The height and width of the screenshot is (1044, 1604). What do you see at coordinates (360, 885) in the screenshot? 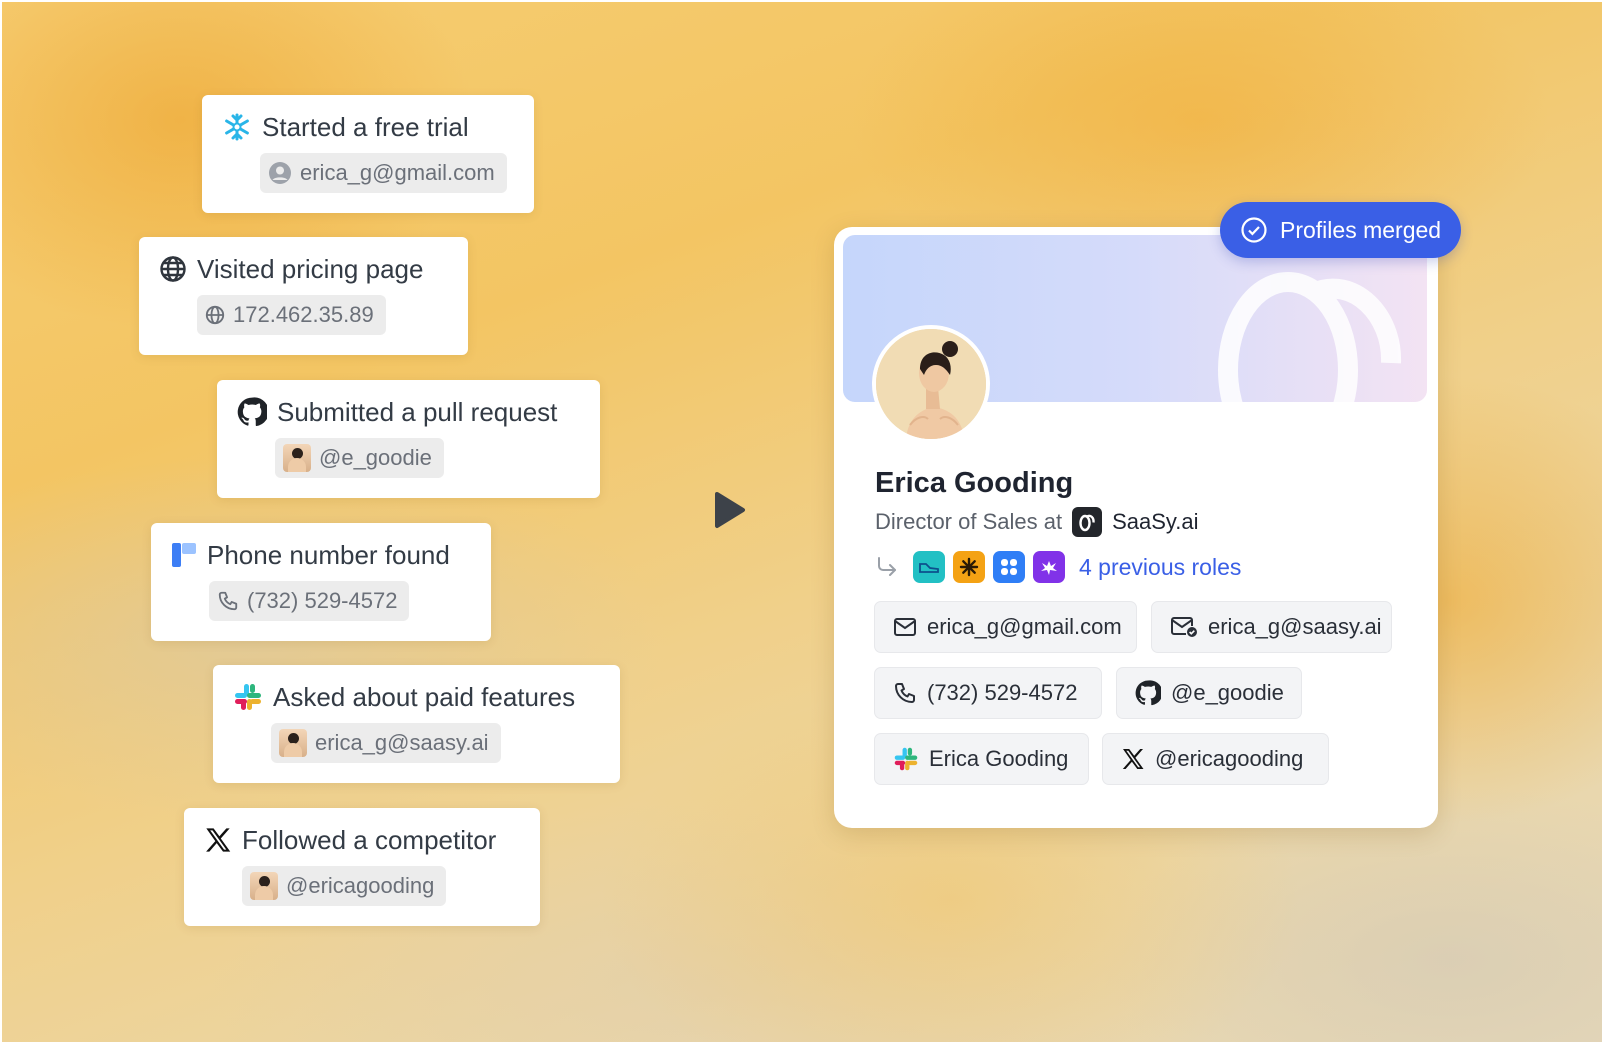
I see `activity-chip-label: @ericagooding` at bounding box center [360, 885].